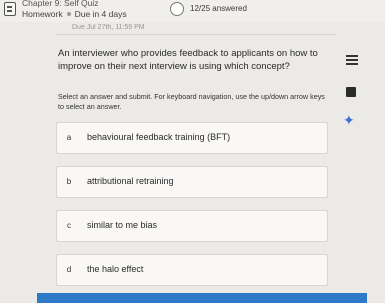  Describe the element at coordinates (192, 182) in the screenshot. I see `answer-option-b: b attributional retraining` at that location.